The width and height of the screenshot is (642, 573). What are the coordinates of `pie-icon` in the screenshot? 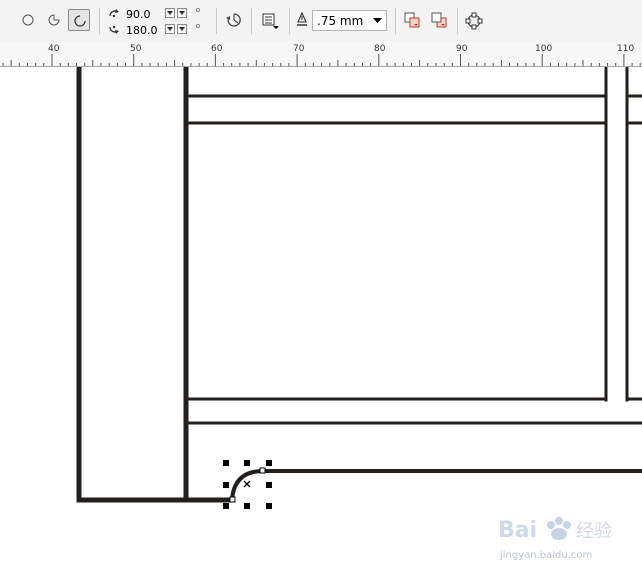 It's located at (54, 20).